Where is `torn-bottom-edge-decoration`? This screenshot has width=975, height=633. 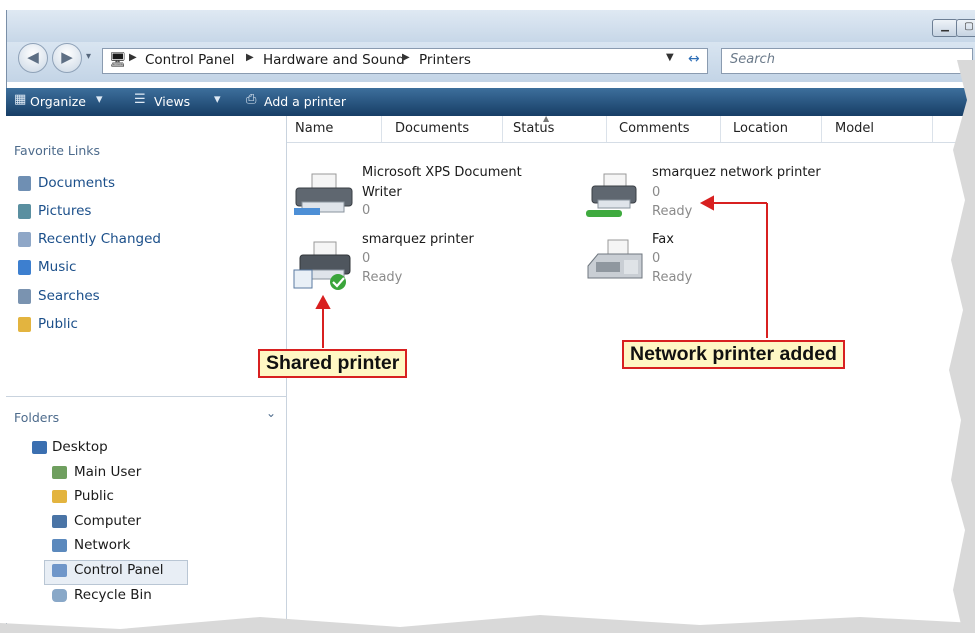
torn-bottom-edge-decoration is located at coordinates (487, 624).